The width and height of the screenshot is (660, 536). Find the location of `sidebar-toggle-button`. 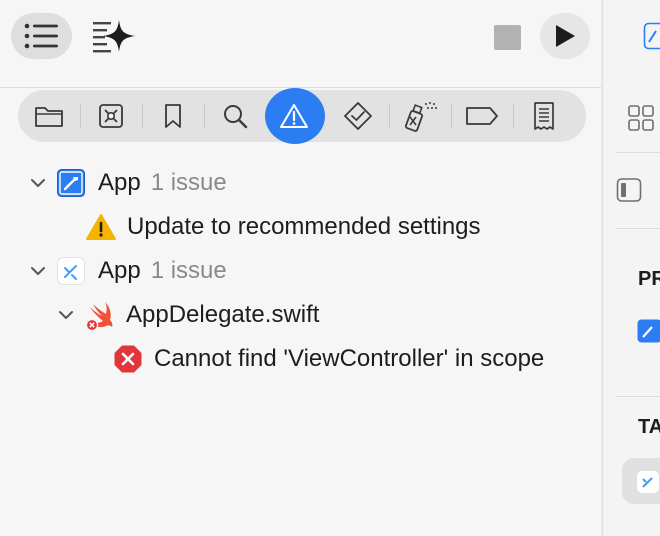

sidebar-toggle-button is located at coordinates (41, 36).